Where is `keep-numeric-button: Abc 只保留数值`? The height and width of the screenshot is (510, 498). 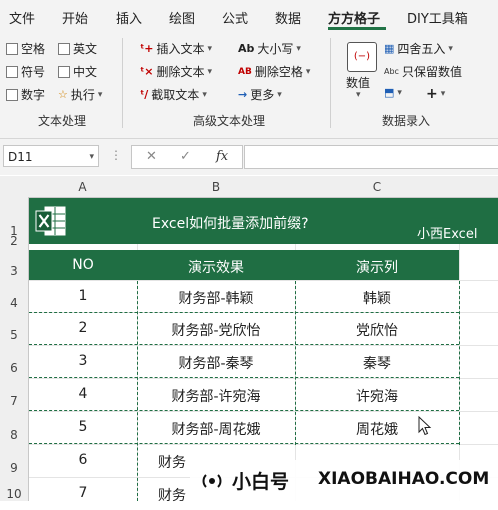 keep-numeric-button: Abc 只保留数值 is located at coordinates (423, 71).